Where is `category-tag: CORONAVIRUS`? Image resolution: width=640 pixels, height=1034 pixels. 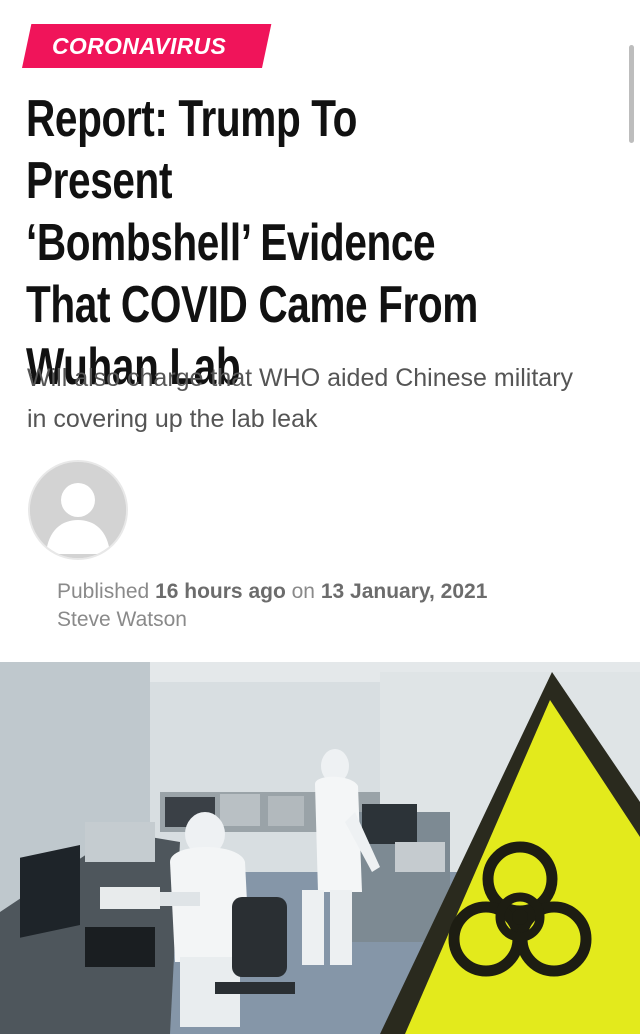
category-tag: CORONAVIRUS is located at coordinates (139, 46).